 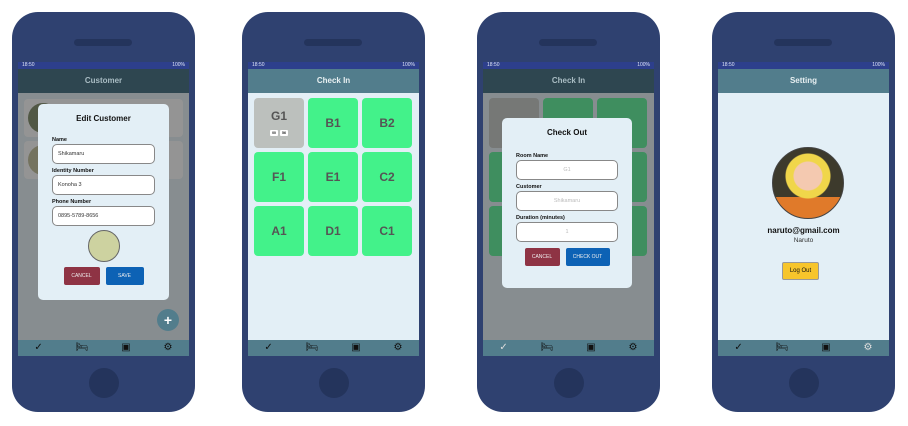 I want to click on room-name: E1, so click(x=333, y=177).